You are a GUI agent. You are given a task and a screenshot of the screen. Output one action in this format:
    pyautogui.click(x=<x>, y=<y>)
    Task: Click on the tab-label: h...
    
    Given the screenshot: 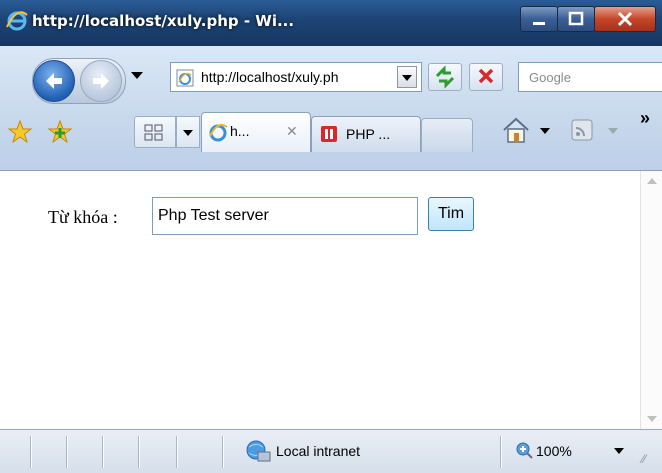 What is the action you would take?
    pyautogui.click(x=240, y=131)
    